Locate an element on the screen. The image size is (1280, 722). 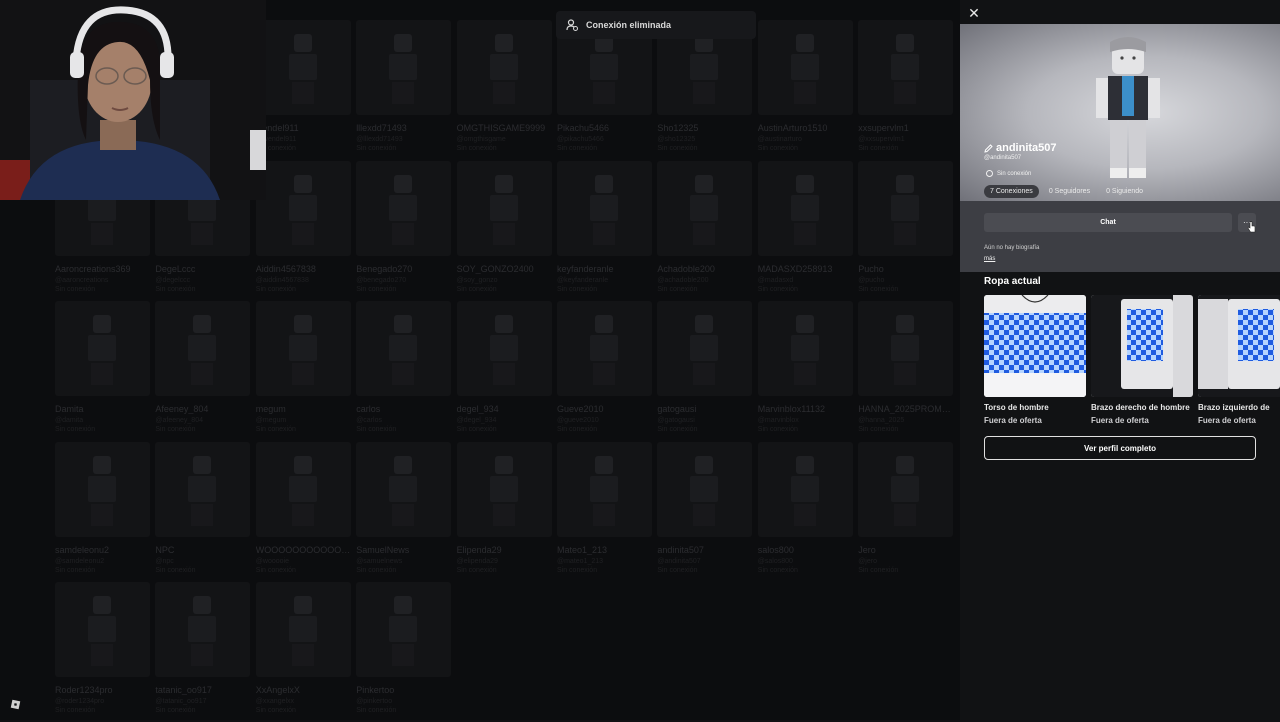
profile-display-name: andinita507 is located at coordinates (1020, 148).